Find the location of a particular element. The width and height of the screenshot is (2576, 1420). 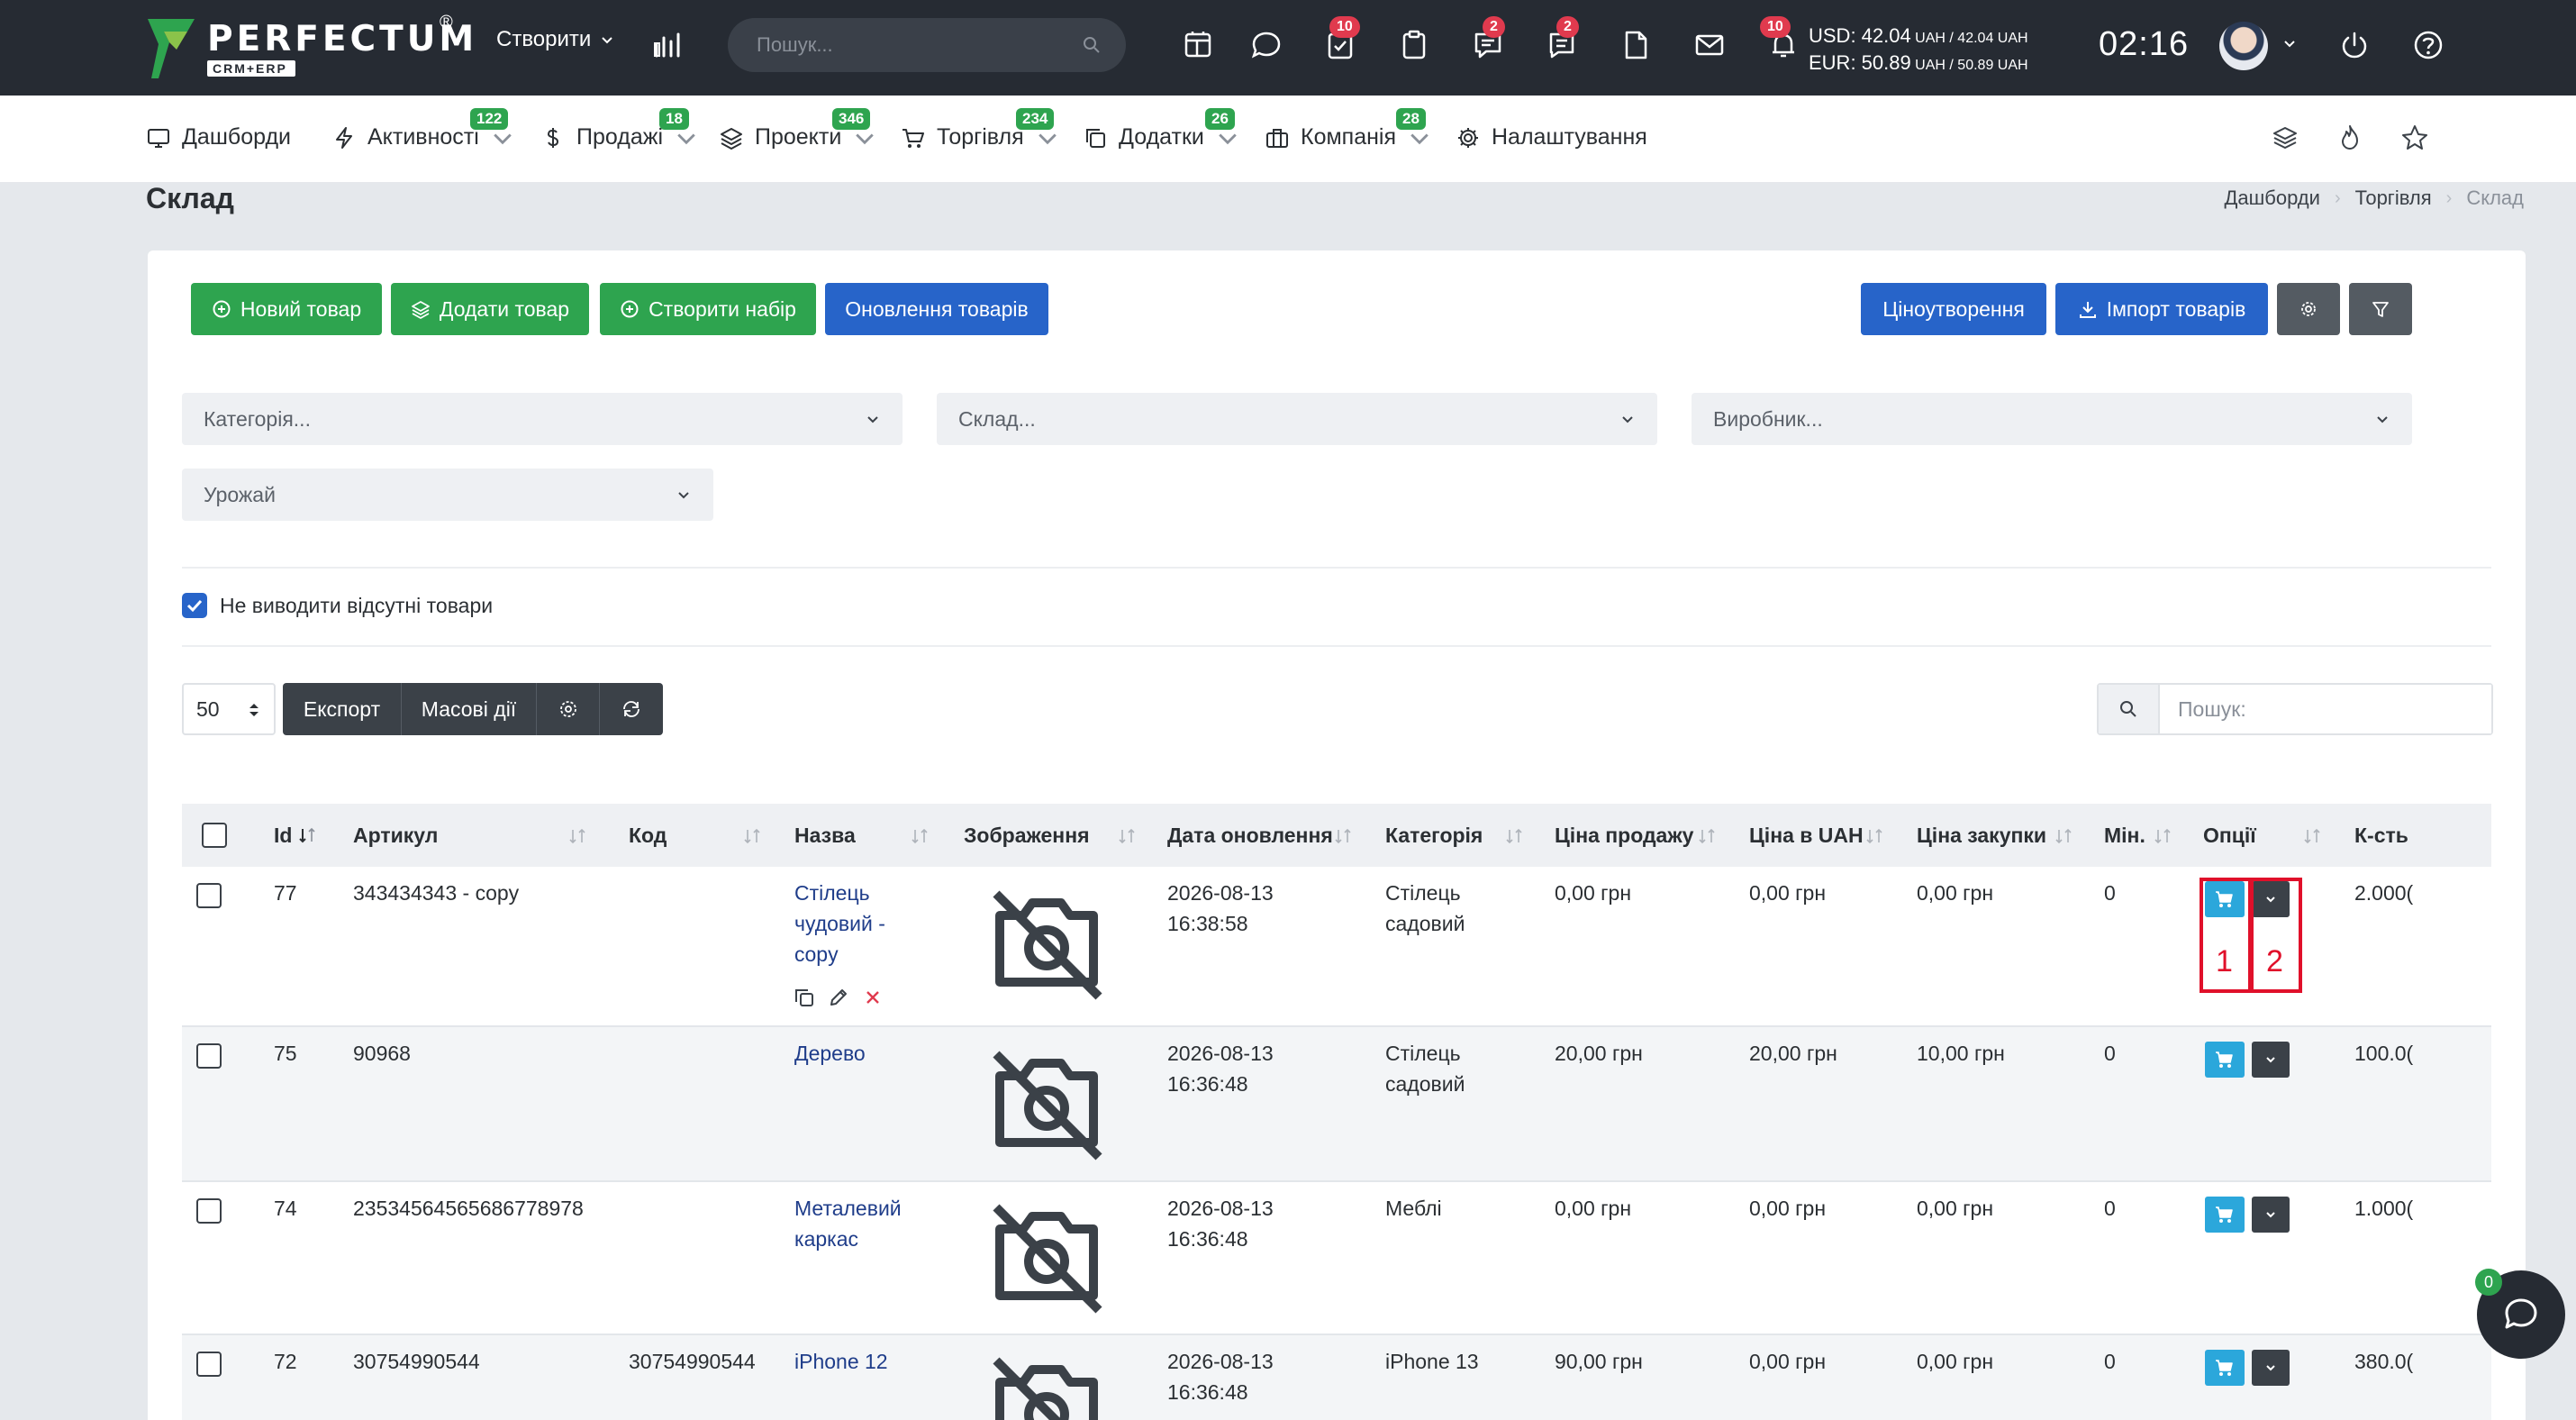

nav-item-company: Компанія 28 is located at coordinates (1348, 129).